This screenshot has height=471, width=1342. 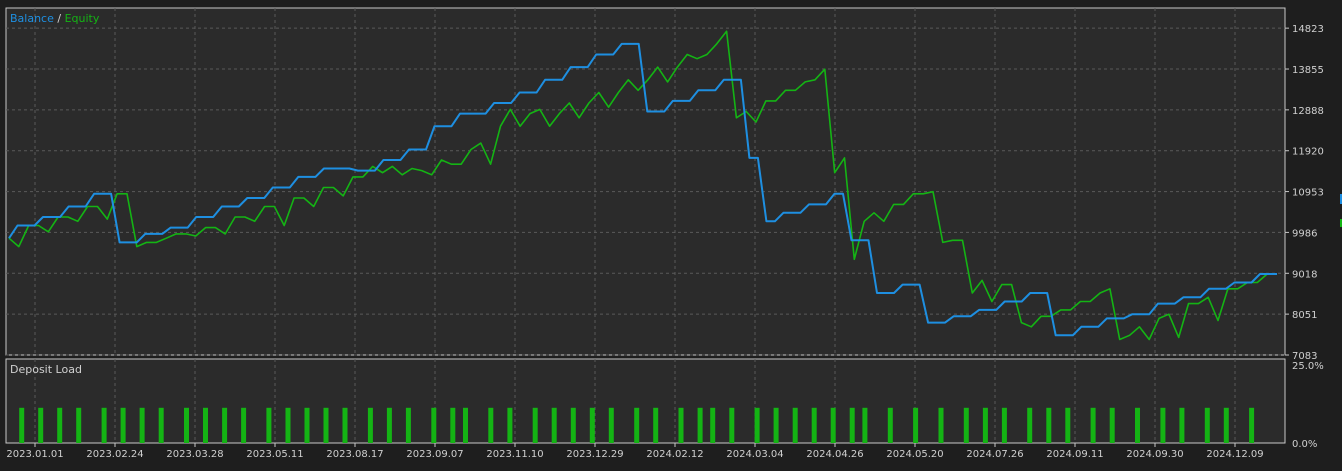 I want to click on x-tick-label: 2023.05.11, so click(x=274, y=454).